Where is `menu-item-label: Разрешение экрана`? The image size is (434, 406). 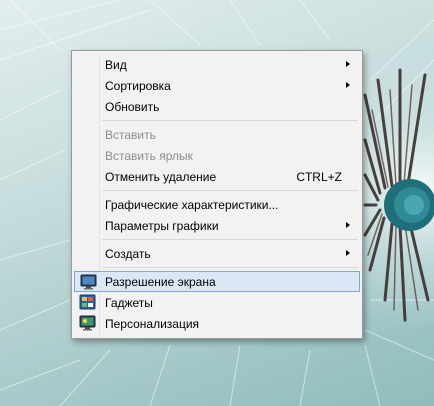
menu-item-label: Разрешение экрана is located at coordinates (160, 281).